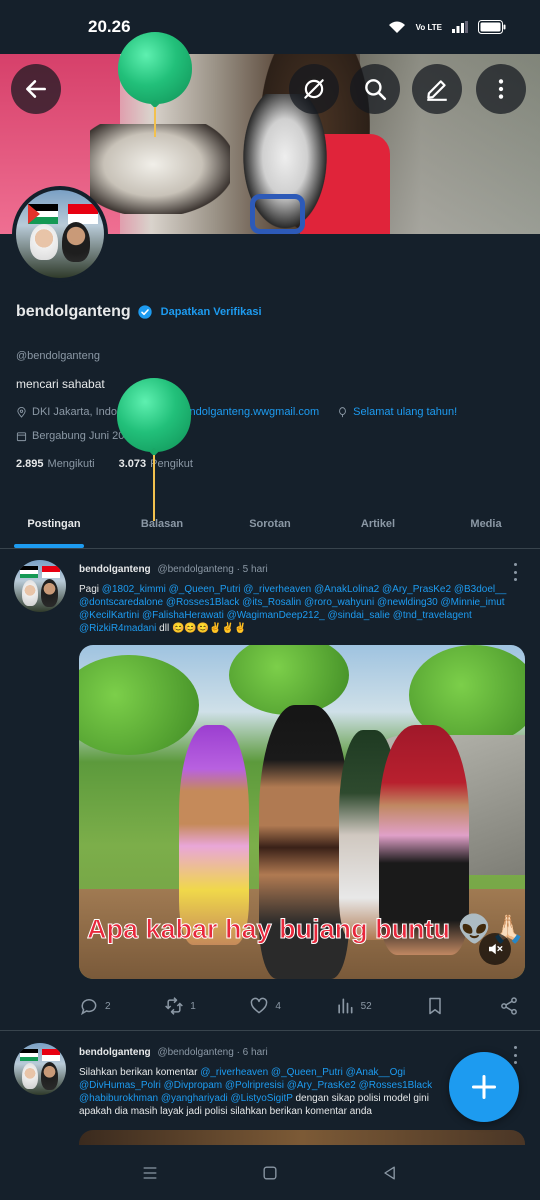 This screenshot has width=540, height=1200. Describe the element at coordinates (201, 628) in the screenshot. I see `post-text-suffix: dll 😊😊😊✌✌✌` at that location.